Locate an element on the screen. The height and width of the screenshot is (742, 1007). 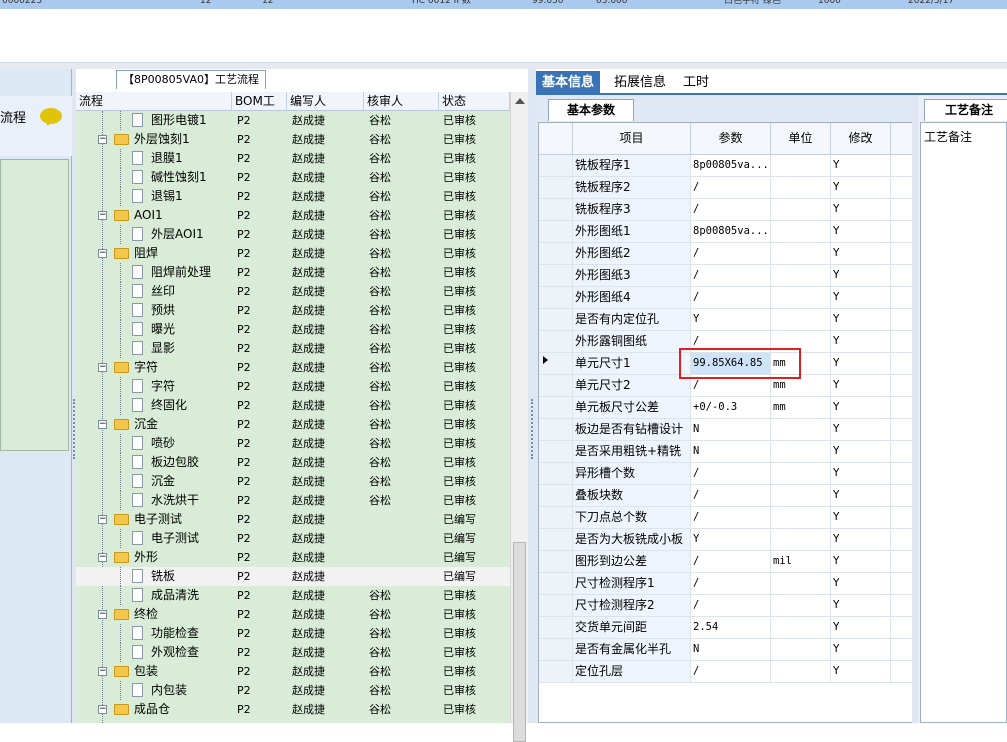
param-row: 外形图纸3/ Y is located at coordinates (727, 276).